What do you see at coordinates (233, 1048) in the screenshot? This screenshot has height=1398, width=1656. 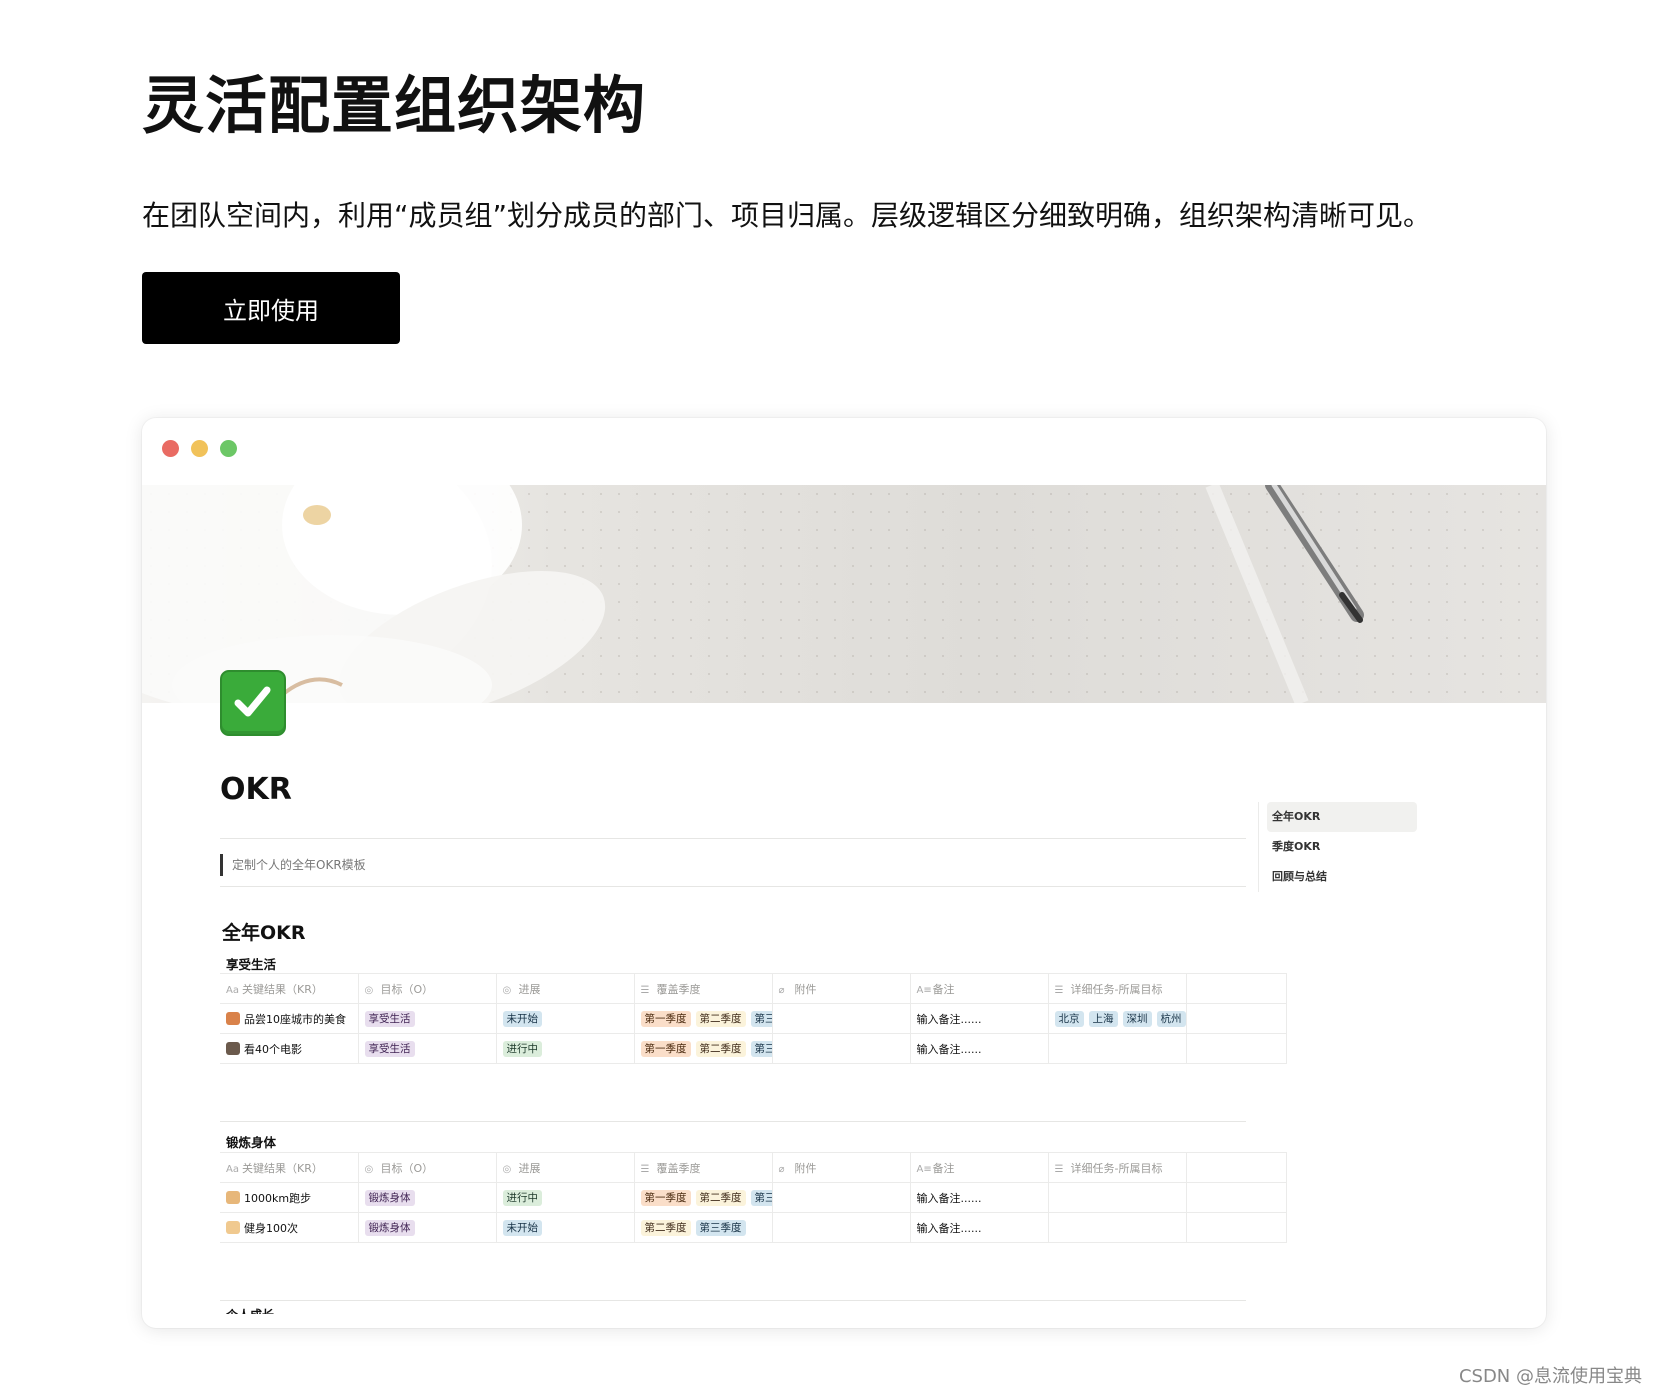 I see `film-icon` at bounding box center [233, 1048].